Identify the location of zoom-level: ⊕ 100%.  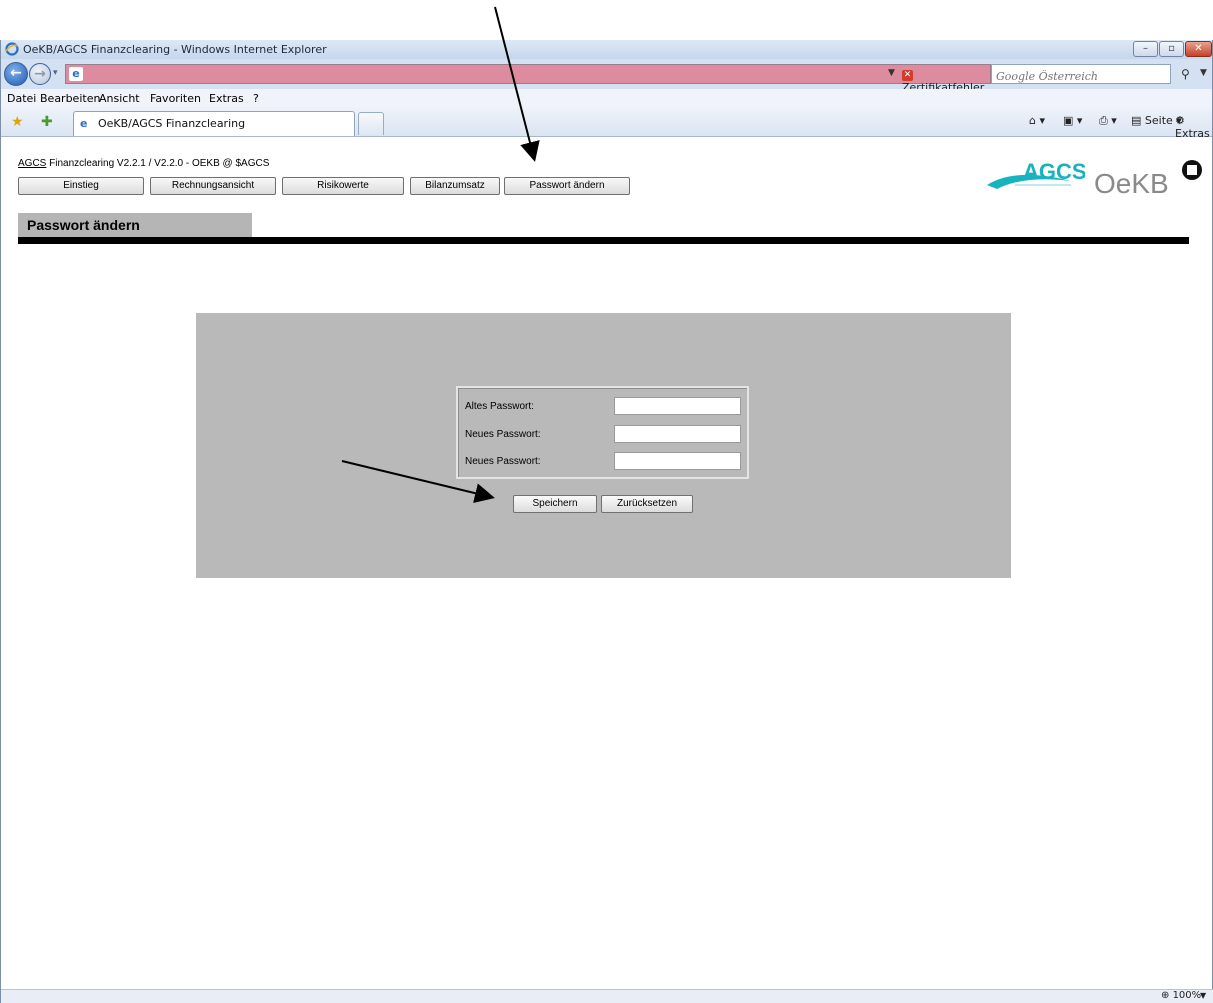
(1181, 995).